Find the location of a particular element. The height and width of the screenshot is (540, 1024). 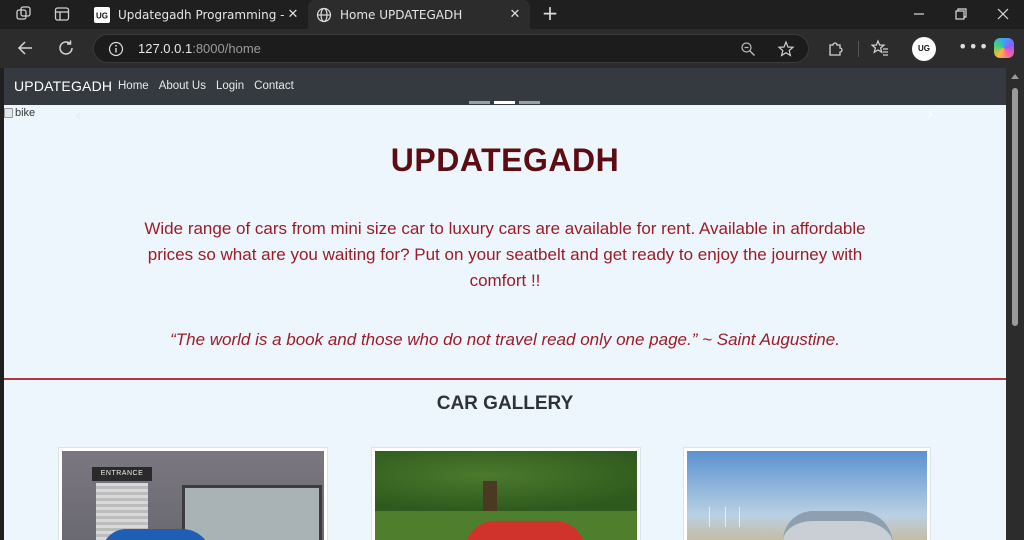

tab-title: Home UPDATEGADH is located at coordinates (401, 14).